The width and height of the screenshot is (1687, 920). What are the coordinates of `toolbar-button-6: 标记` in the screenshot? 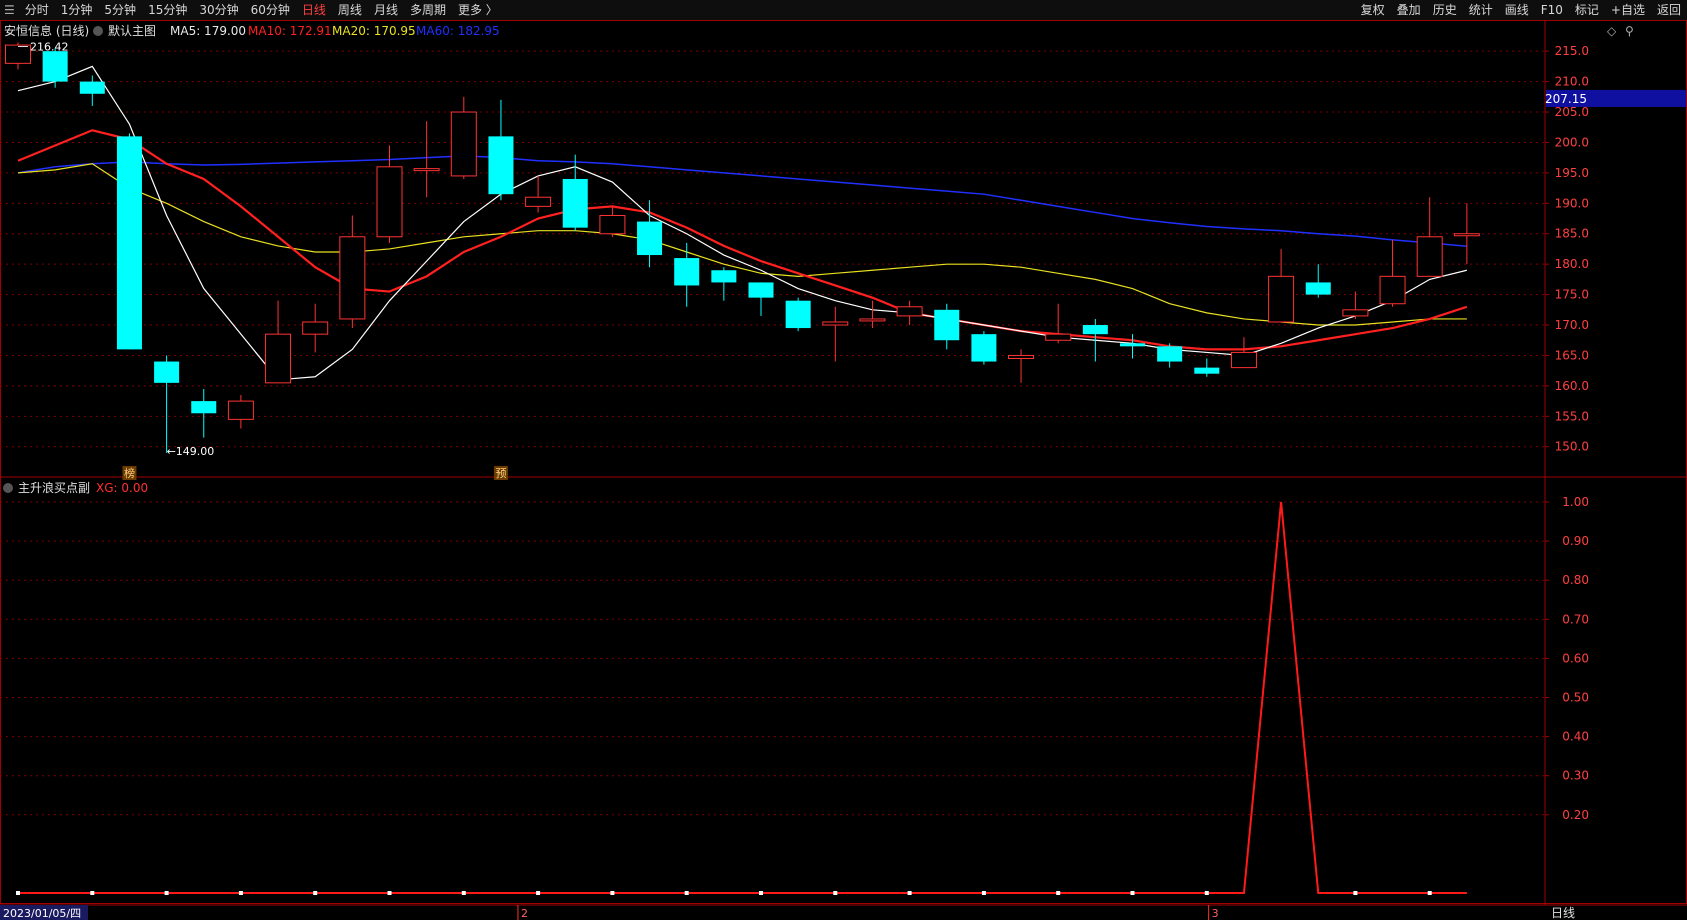 It's located at (1587, 10).